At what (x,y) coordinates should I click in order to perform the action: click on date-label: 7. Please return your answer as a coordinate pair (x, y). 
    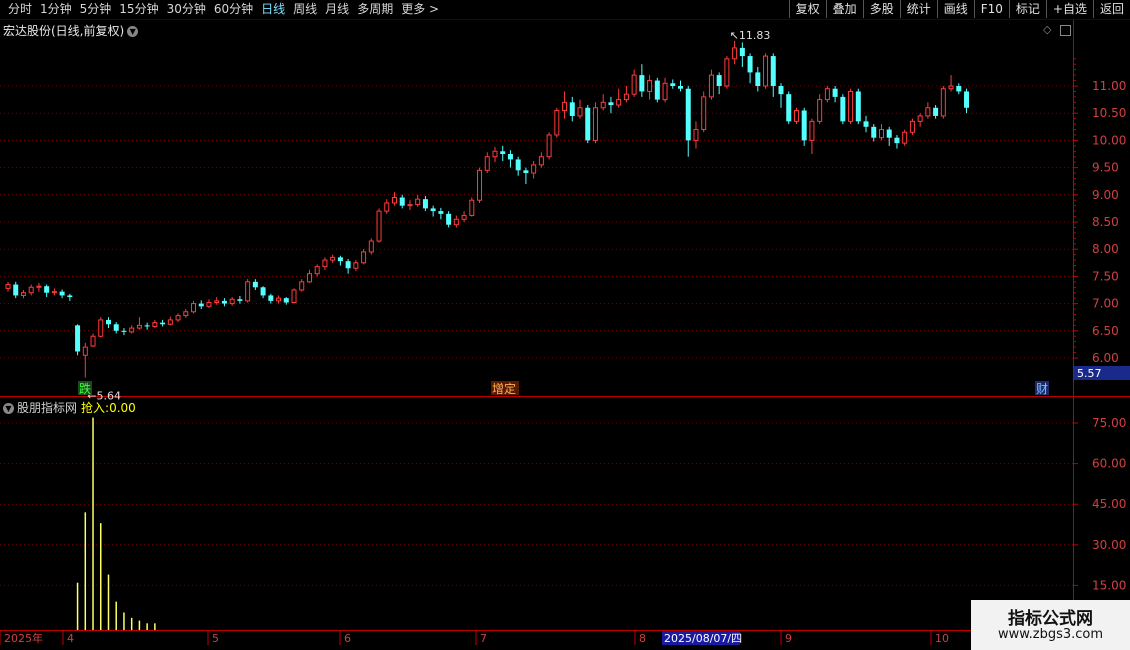
    Looking at the image, I should click on (483, 638).